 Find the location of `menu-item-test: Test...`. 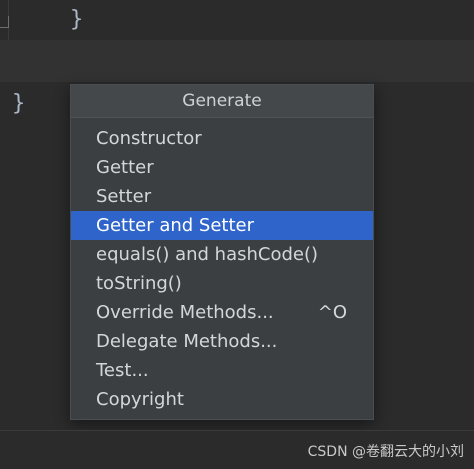

menu-item-test: Test... is located at coordinates (222, 370).